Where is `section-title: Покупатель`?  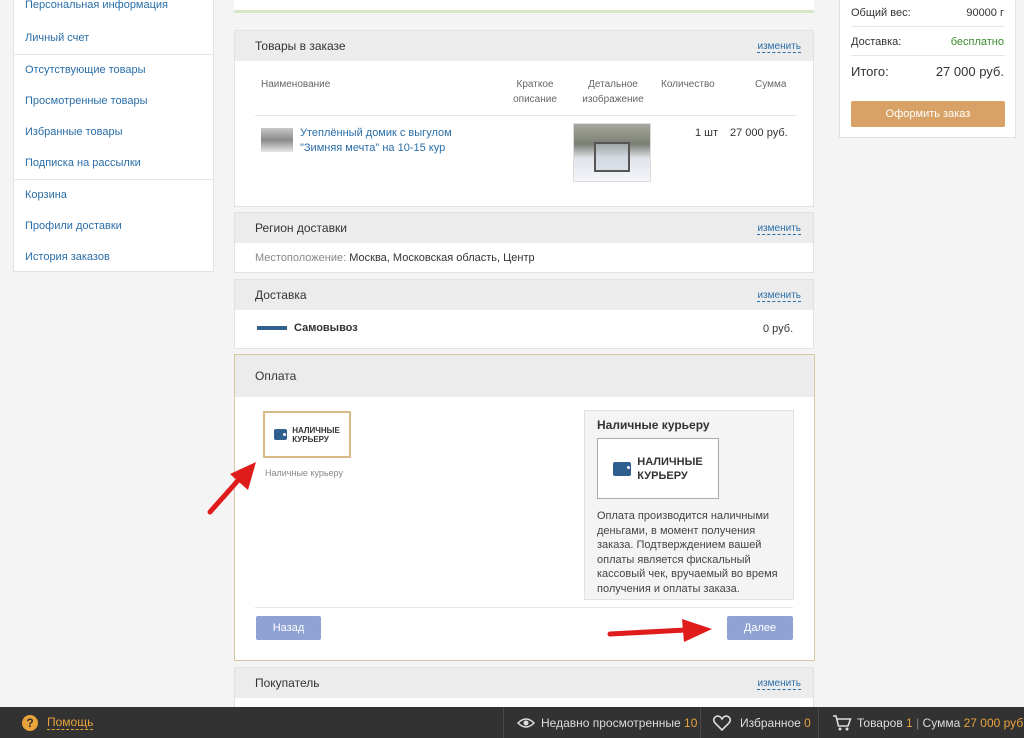
section-title: Покупатель is located at coordinates (287, 683).